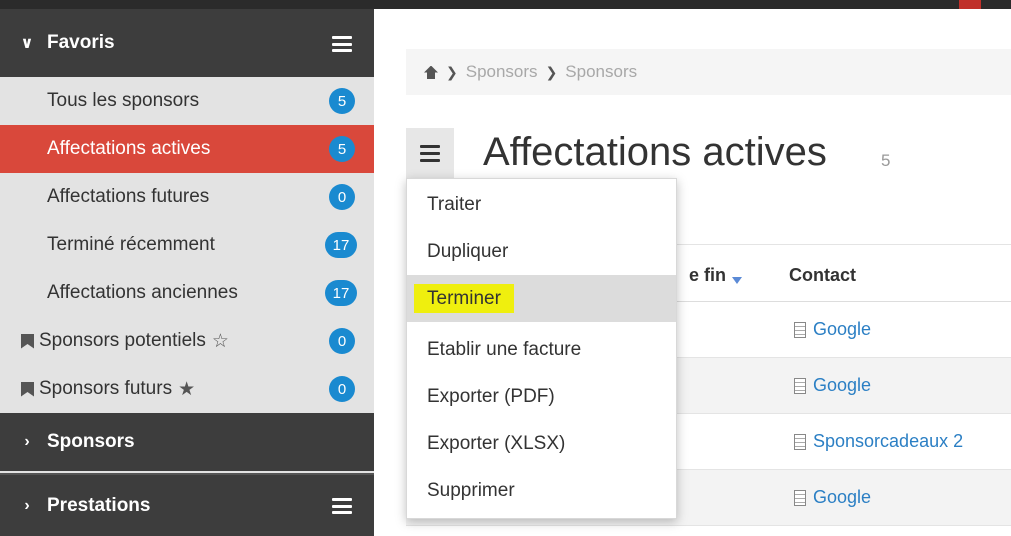  I want to click on sidebar-item-sponsors-potentiels: Sponsors potentiels ☆ 0, so click(187, 341).